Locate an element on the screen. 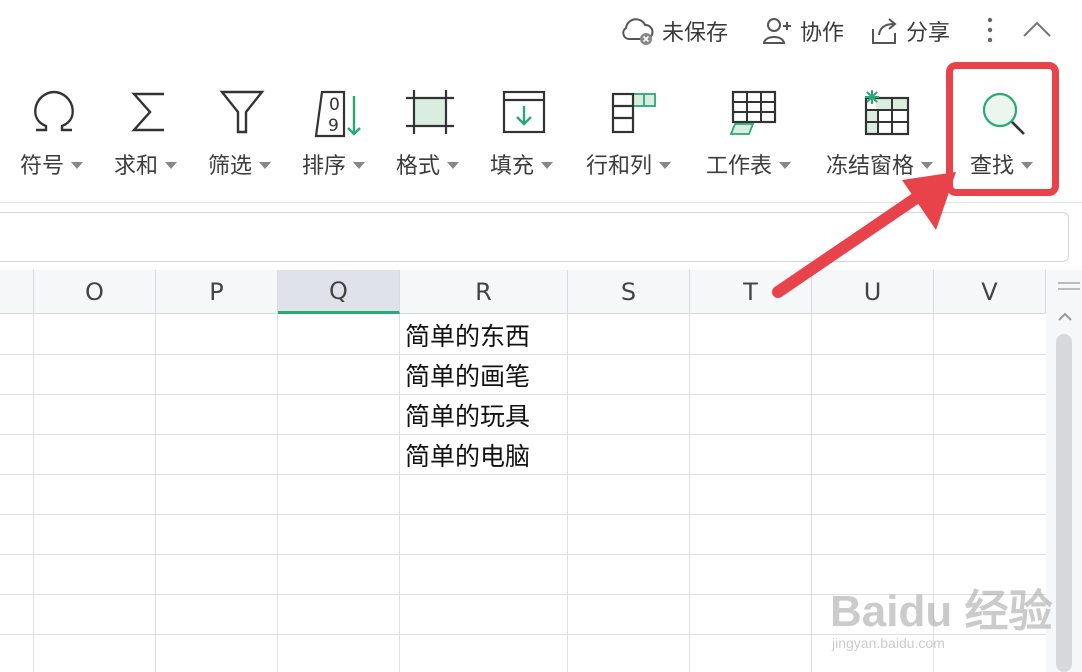 This screenshot has height=672, width=1082. top-bar: 未保存 协作 分享 is located at coordinates (541, 31).